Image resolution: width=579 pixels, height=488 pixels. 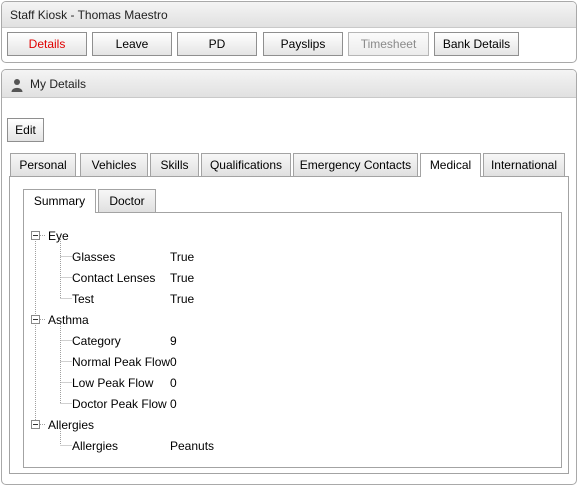 I want to click on my-details-header: My Details, so click(x=289, y=84).